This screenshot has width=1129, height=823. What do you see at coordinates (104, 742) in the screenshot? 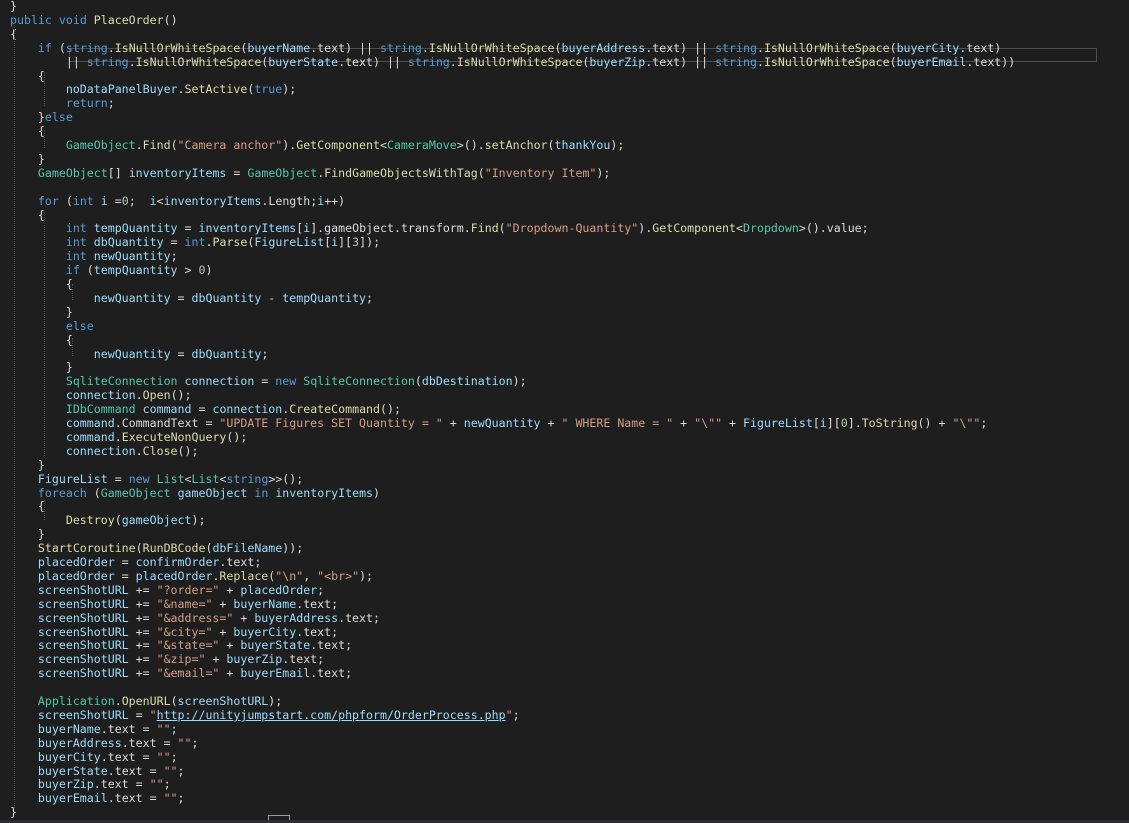
I see `code-line: buyerAddress.text = "";` at bounding box center [104, 742].